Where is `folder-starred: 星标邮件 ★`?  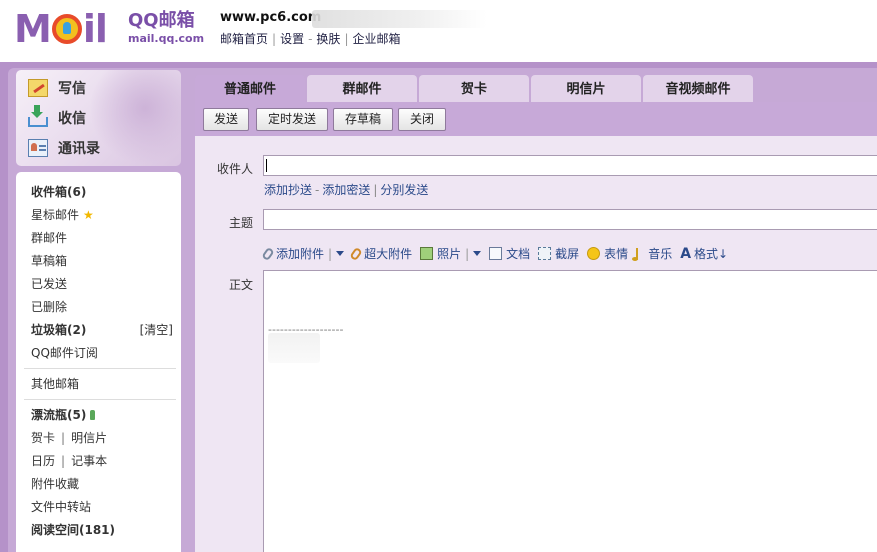
folder-starred: 星标邮件 ★ is located at coordinates (62, 214).